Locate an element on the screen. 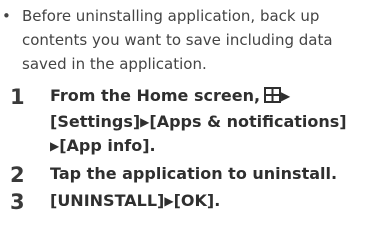 The image size is (371, 242). step-2-number: 2 is located at coordinates (17, 175).